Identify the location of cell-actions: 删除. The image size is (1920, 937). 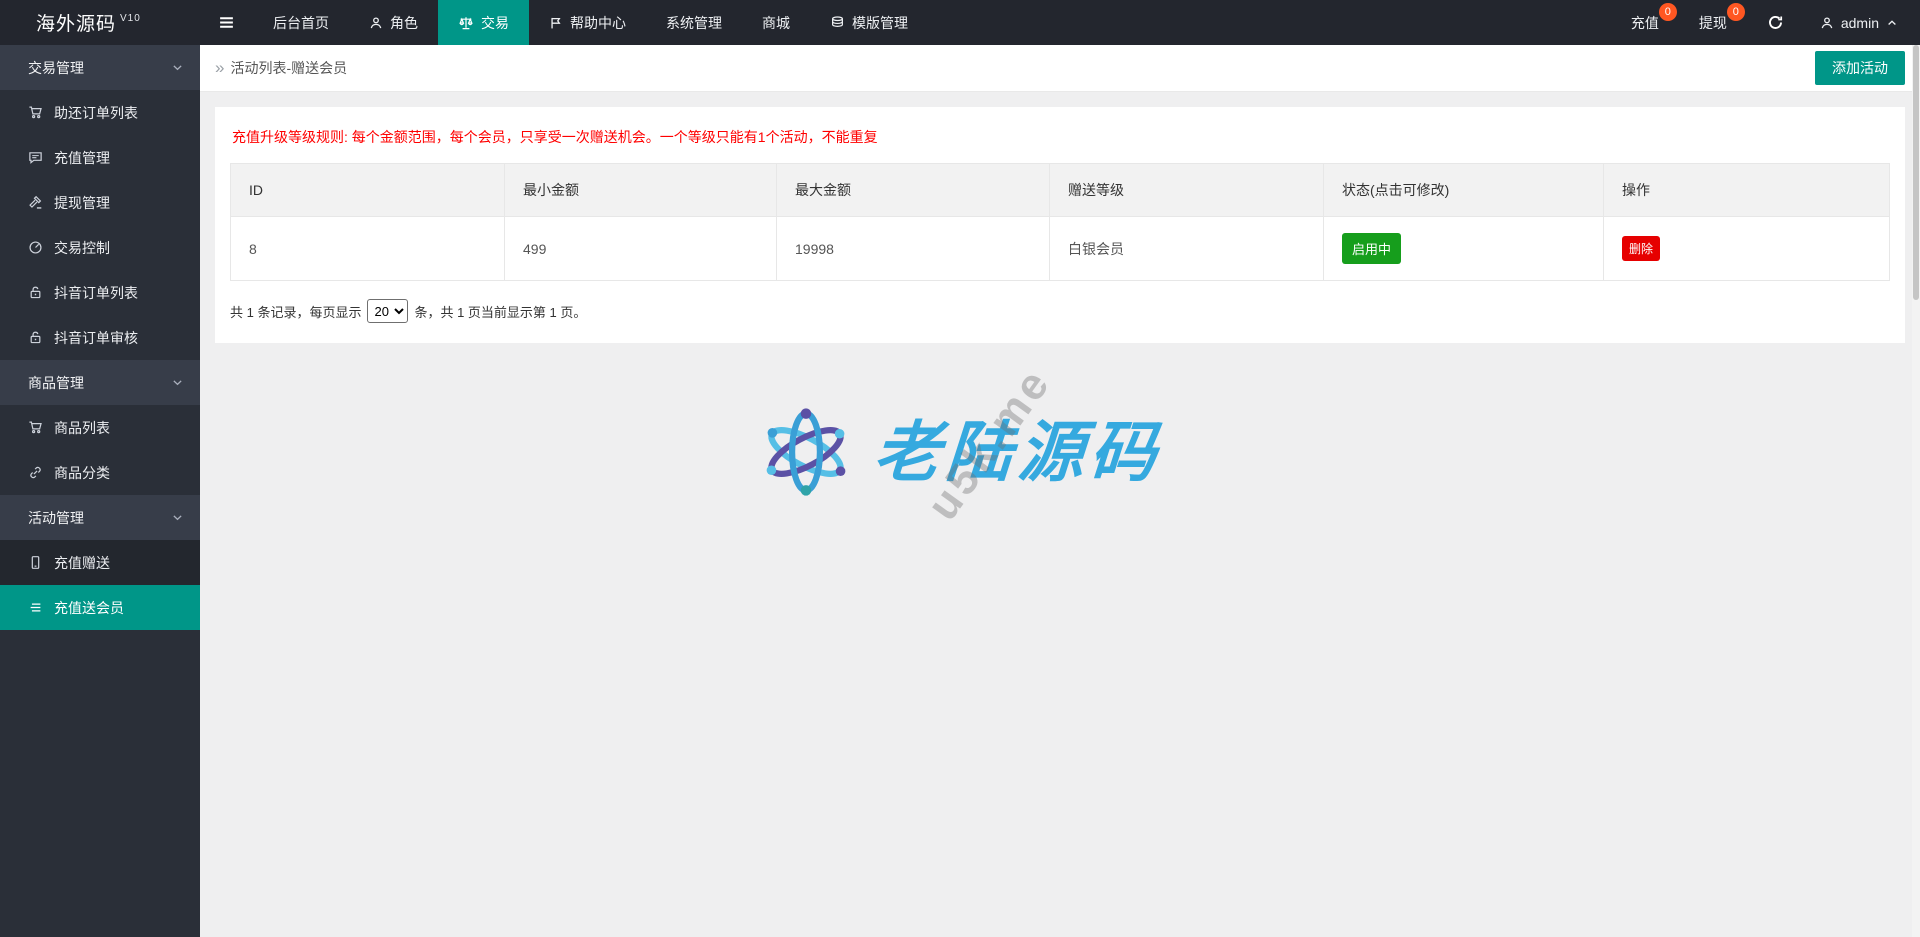
(1746, 248).